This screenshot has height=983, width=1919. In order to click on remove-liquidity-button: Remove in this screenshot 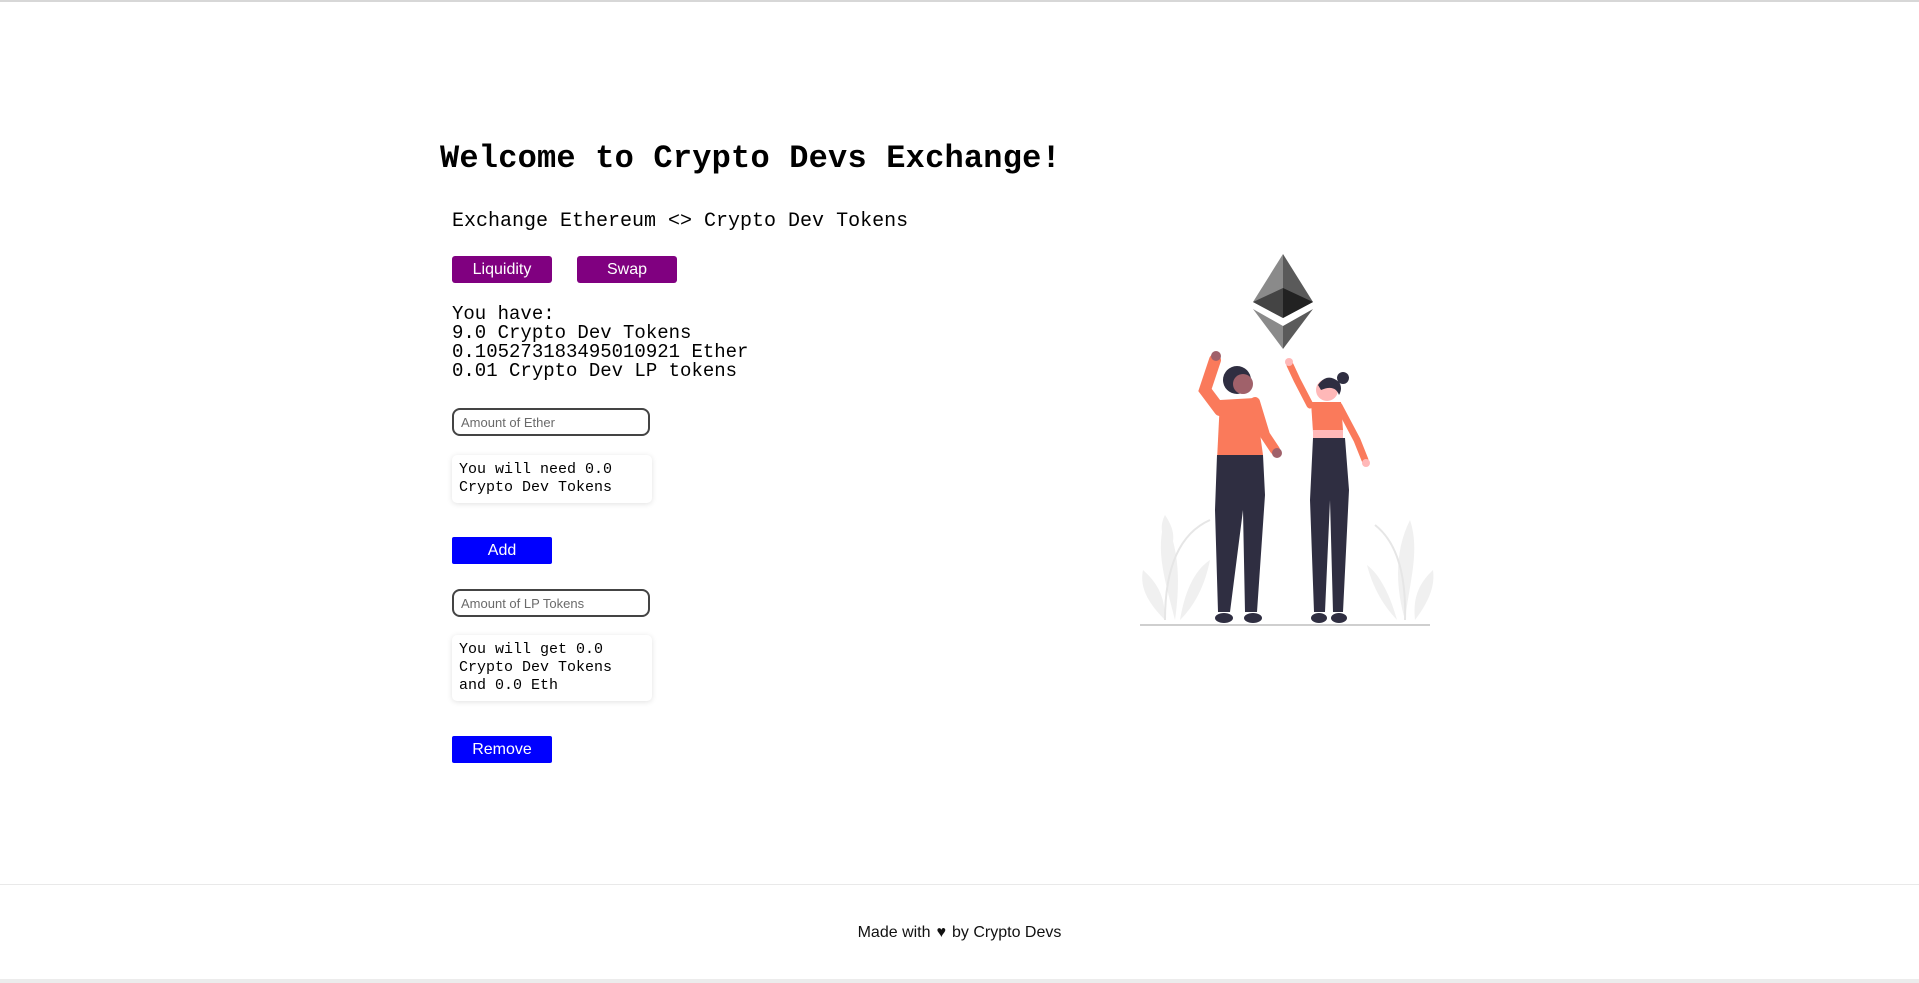, I will do `click(502, 749)`.